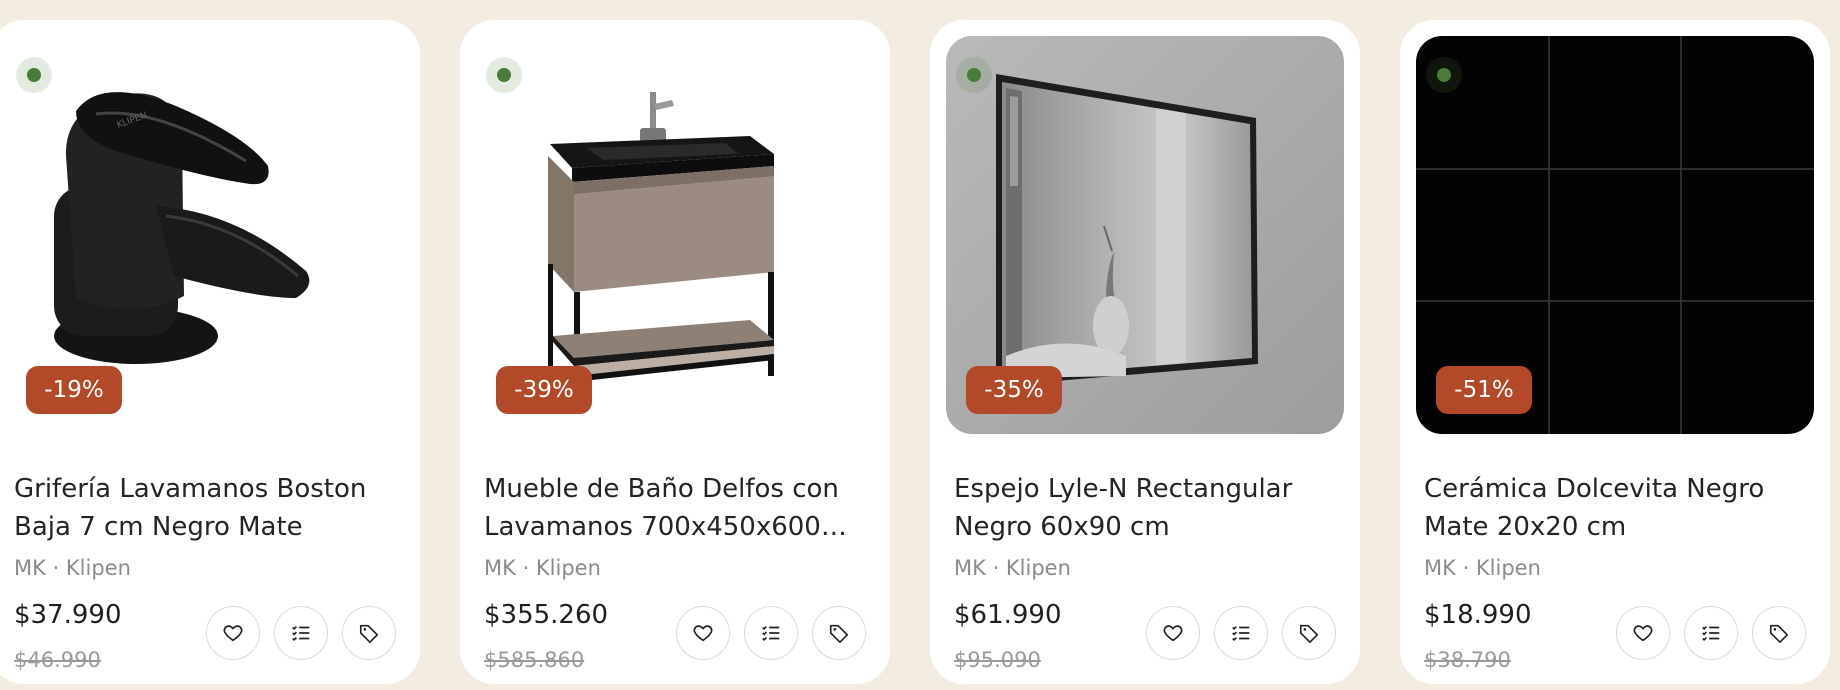 The image size is (1840, 690). I want to click on product-price: $61.990, so click(1008, 615).